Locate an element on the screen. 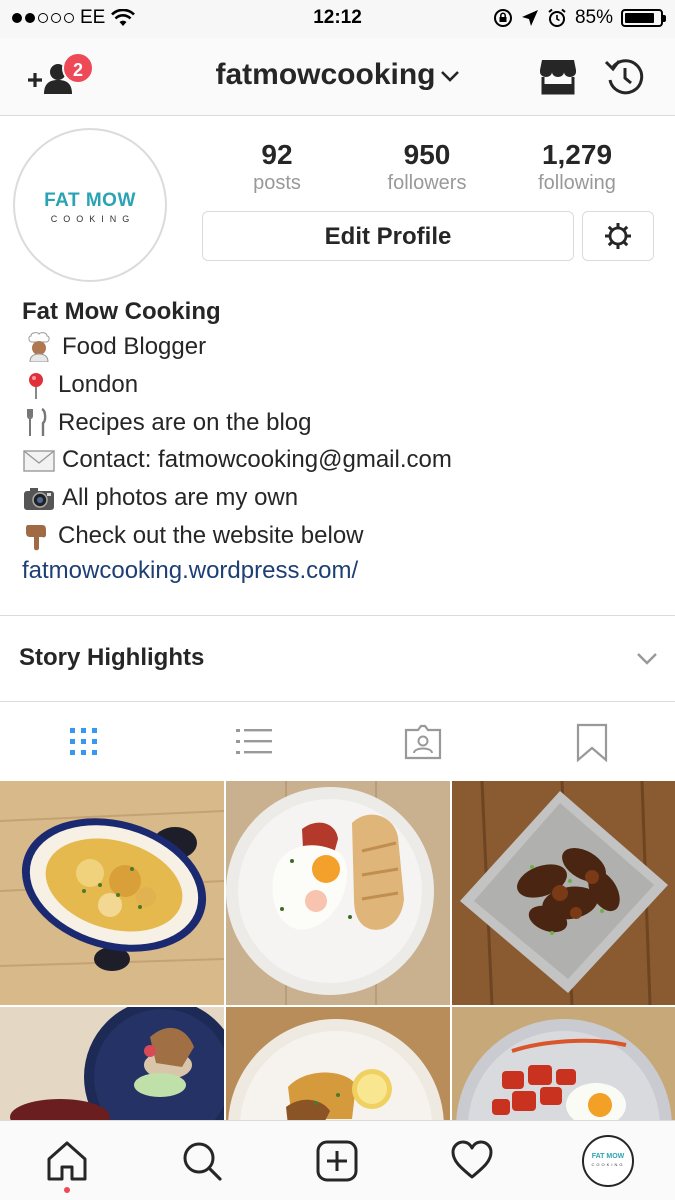 Image resolution: width=675 pixels, height=1200 pixels. settings-button is located at coordinates (618, 236).